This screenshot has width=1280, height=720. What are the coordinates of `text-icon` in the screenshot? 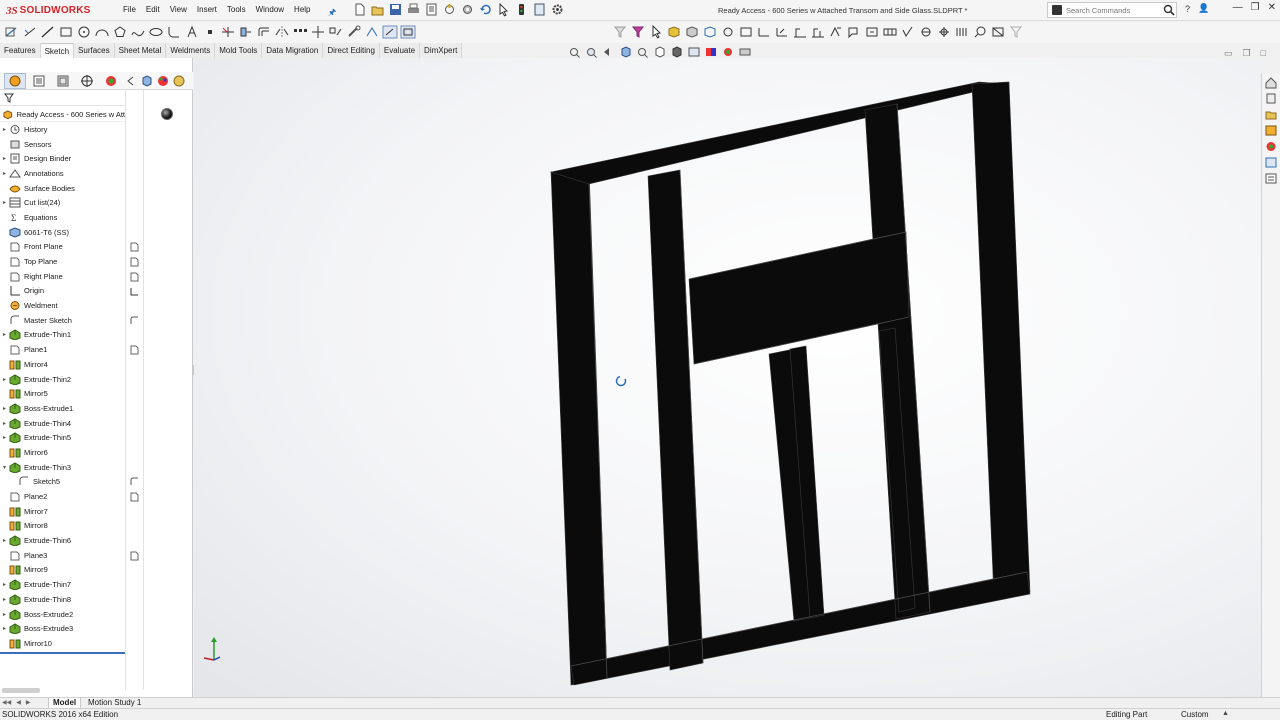 It's located at (192, 32).